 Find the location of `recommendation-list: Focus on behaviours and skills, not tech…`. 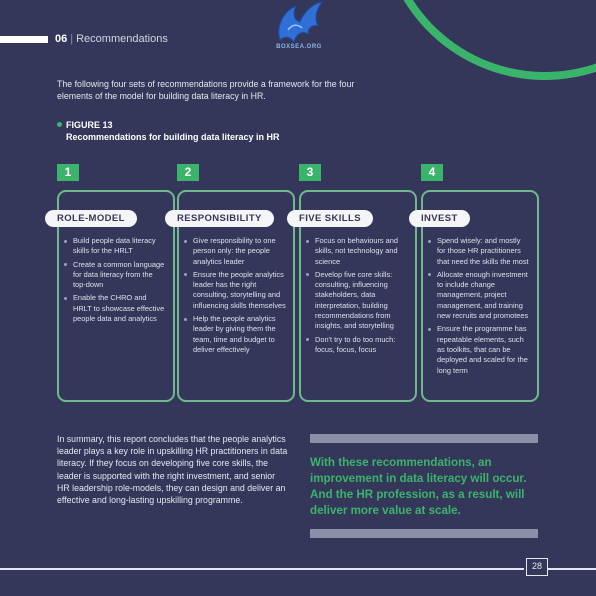

recommendation-list: Focus on behaviours and skills, not tech… is located at coordinates (357, 297).